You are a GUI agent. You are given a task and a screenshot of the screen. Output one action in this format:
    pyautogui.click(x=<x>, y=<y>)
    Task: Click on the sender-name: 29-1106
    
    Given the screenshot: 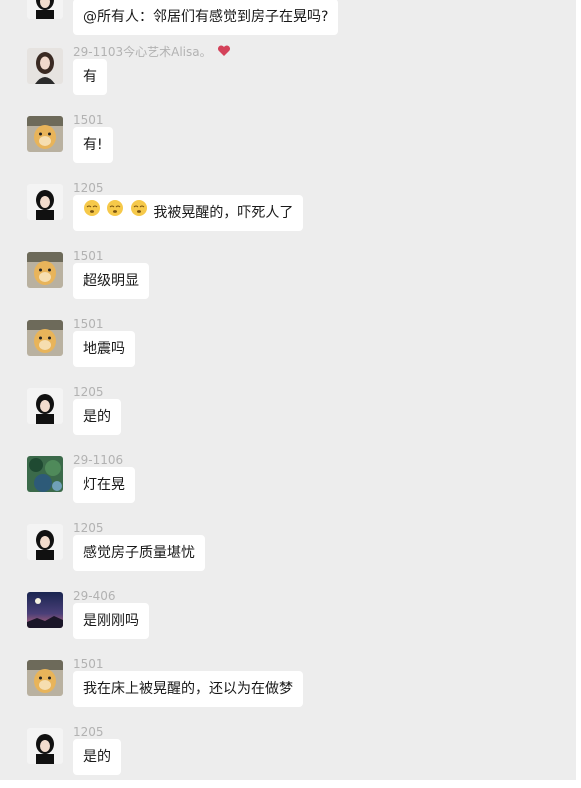 What is the action you would take?
    pyautogui.click(x=98, y=460)
    